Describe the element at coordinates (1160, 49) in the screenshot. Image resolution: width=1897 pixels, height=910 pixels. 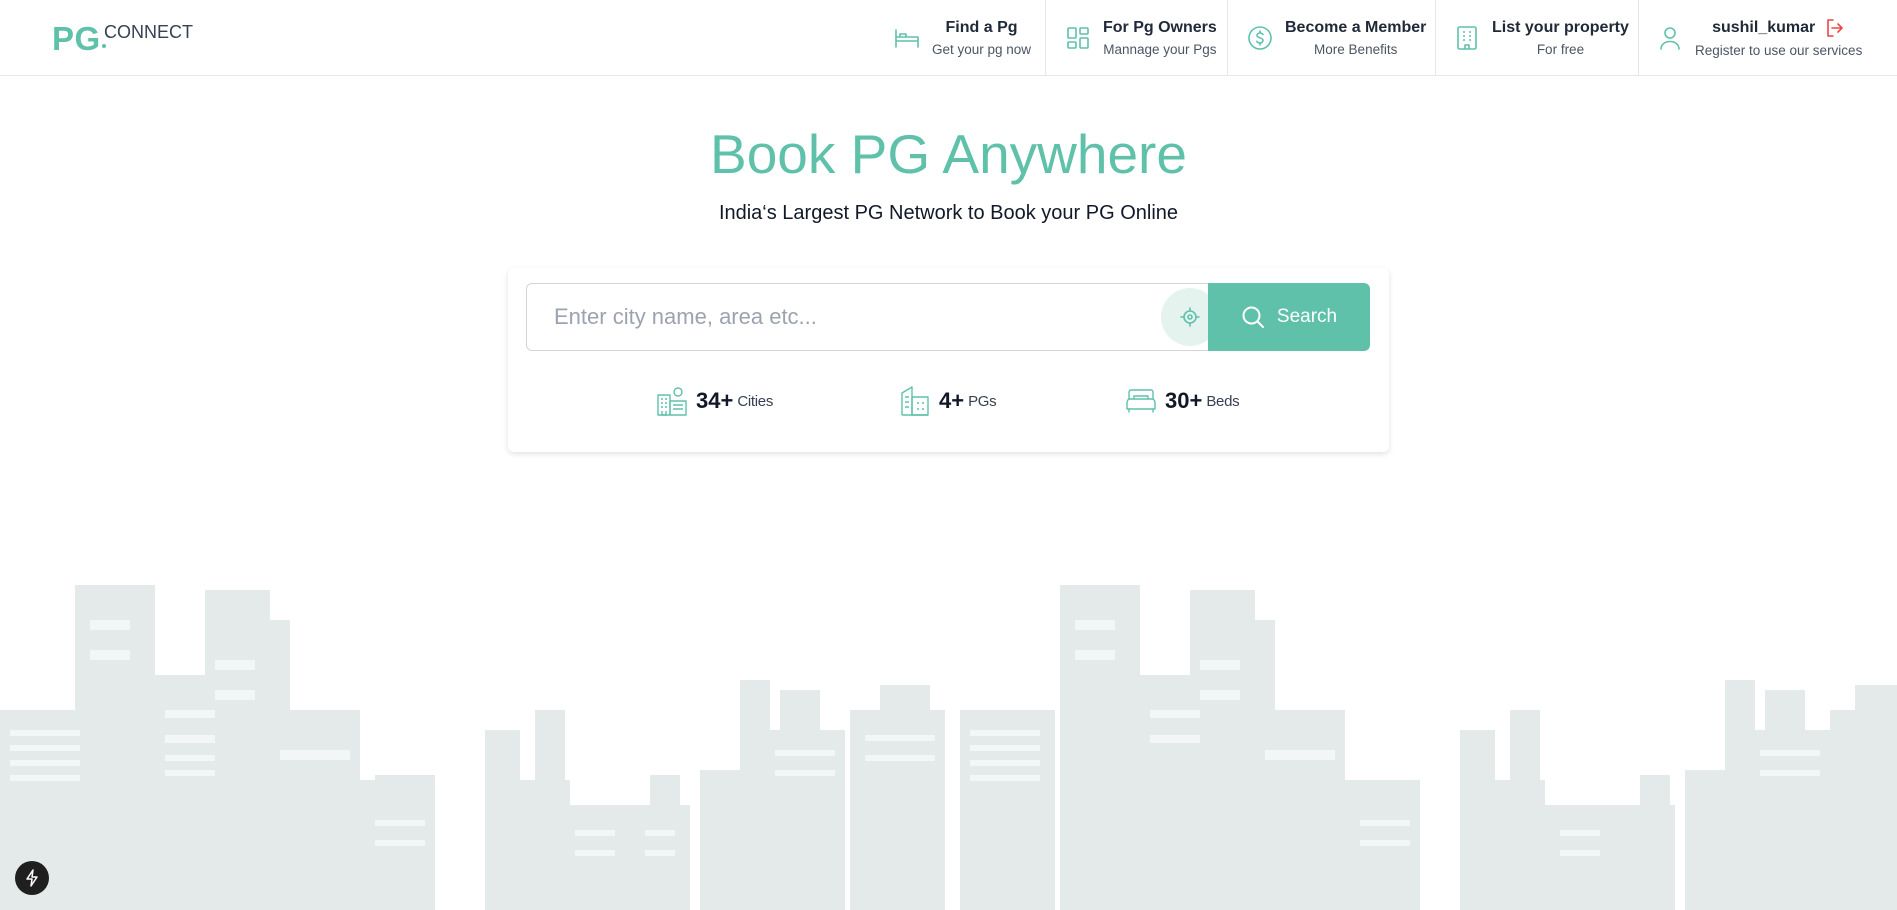
I see `nav-subtitle: Mannage your Pgs` at that location.